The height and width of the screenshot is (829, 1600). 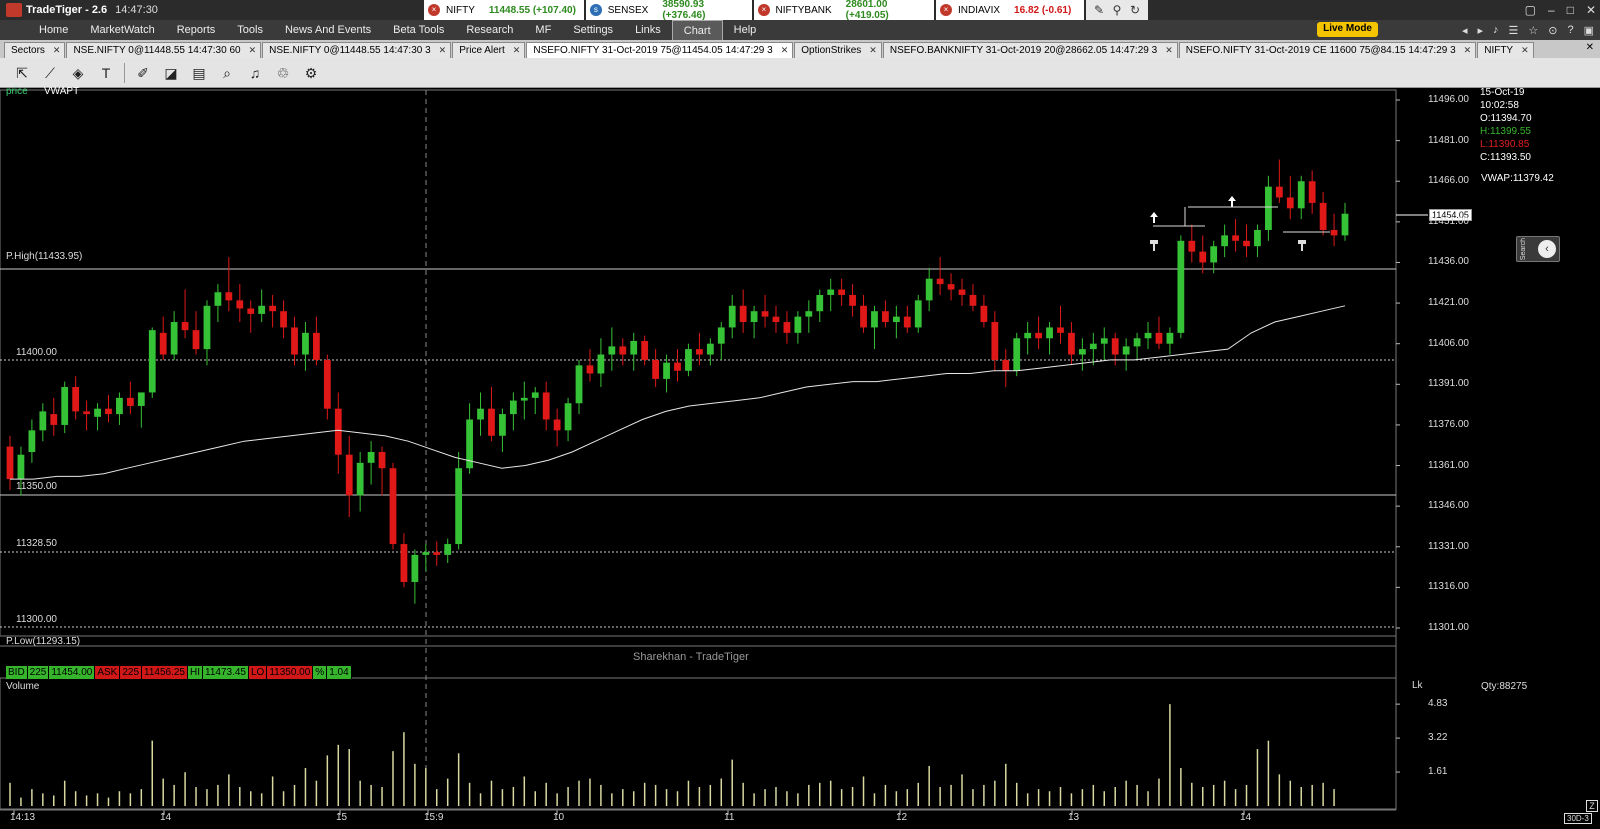 What do you see at coordinates (1448, 627) in the screenshot?
I see `price-axis-label: 11301.00` at bounding box center [1448, 627].